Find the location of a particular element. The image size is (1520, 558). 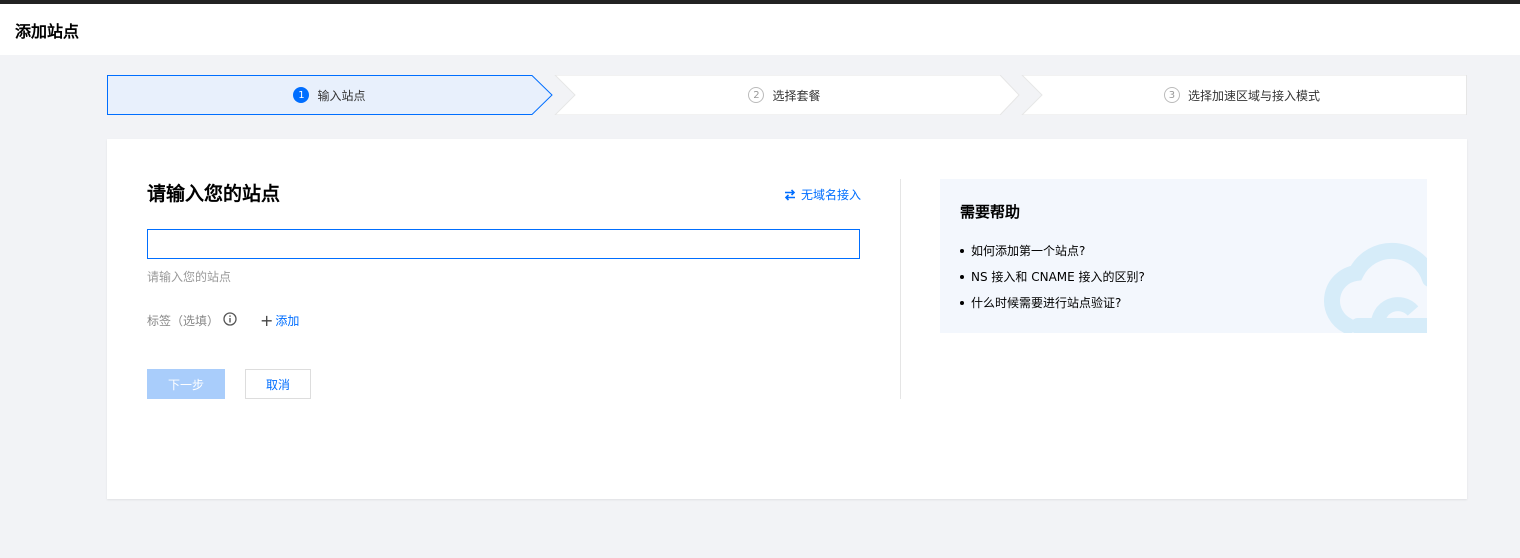

next-step-button: 下一步 is located at coordinates (186, 384).